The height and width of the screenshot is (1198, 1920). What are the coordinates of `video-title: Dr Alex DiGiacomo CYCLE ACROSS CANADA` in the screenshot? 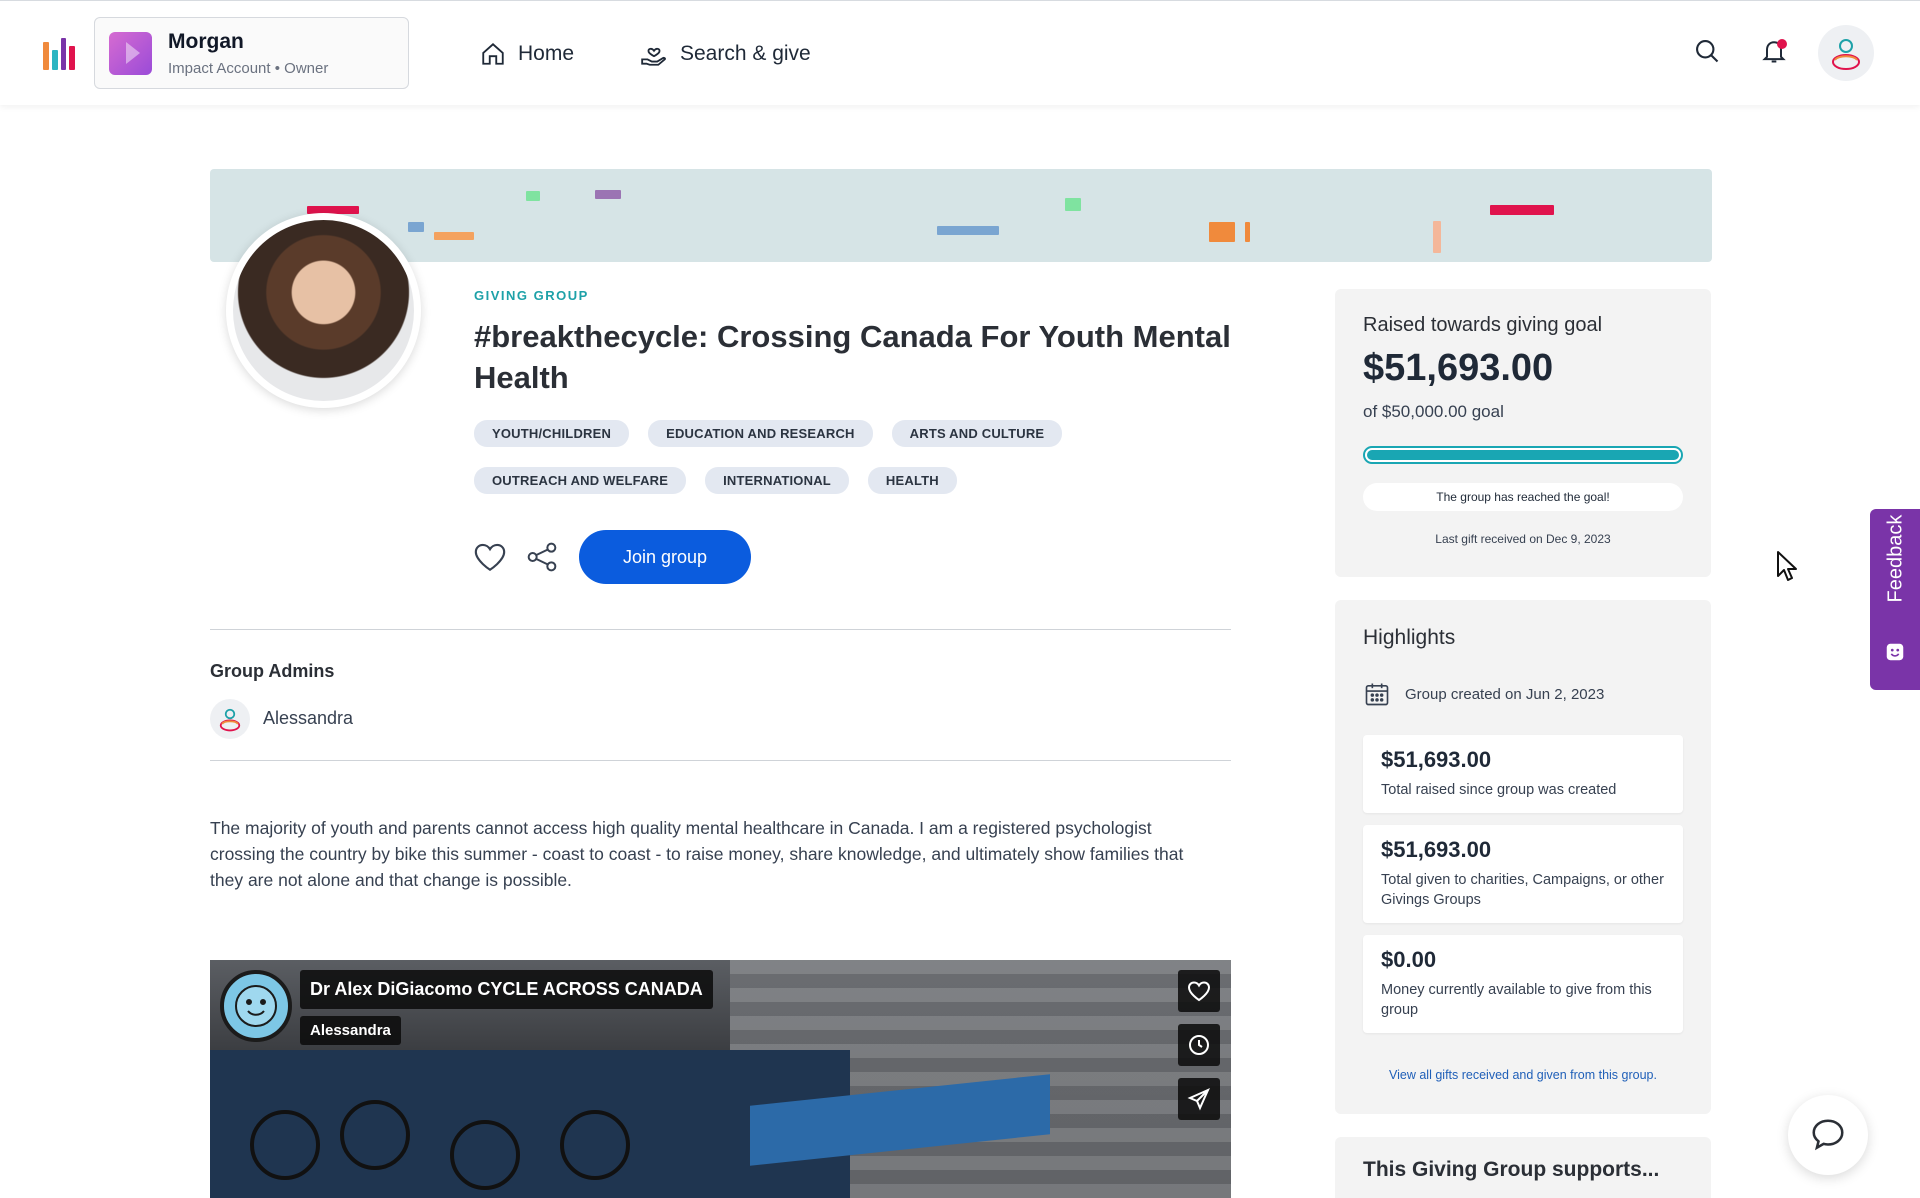 It's located at (506, 989).